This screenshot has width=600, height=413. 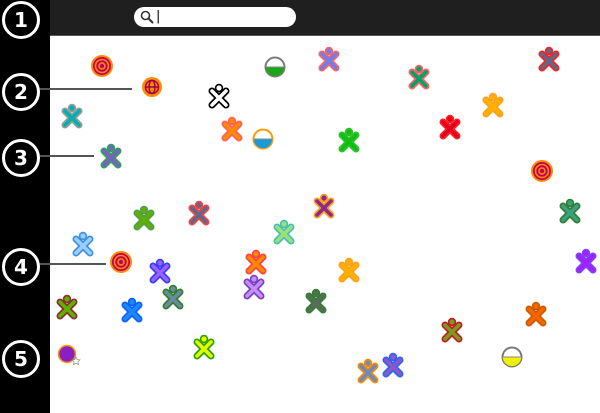 What do you see at coordinates (21, 92) in the screenshot?
I see `callout-2: 2` at bounding box center [21, 92].